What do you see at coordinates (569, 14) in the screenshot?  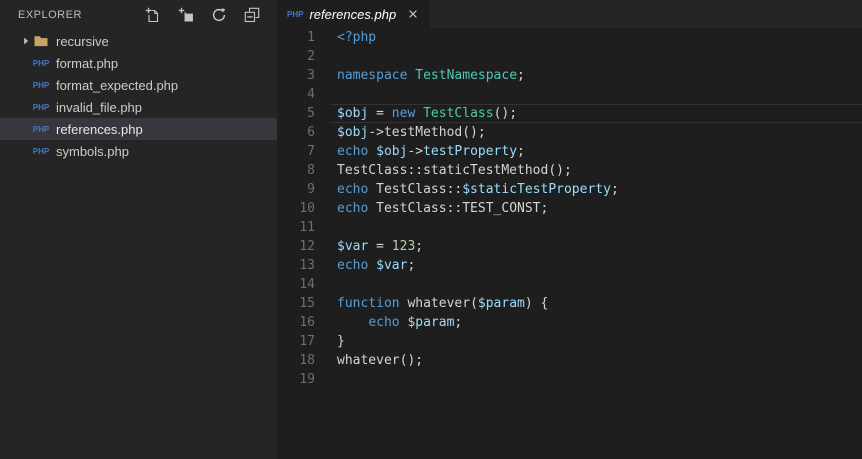 I see `tab-bar: PHP references.php` at bounding box center [569, 14].